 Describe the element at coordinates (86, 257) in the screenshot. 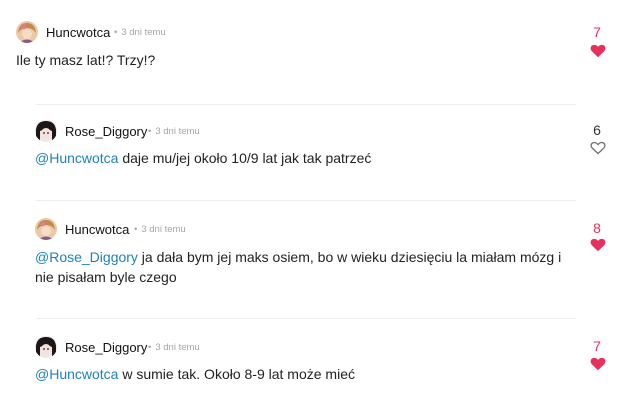

I see `comment-mention: @Rose_Diggory` at that location.